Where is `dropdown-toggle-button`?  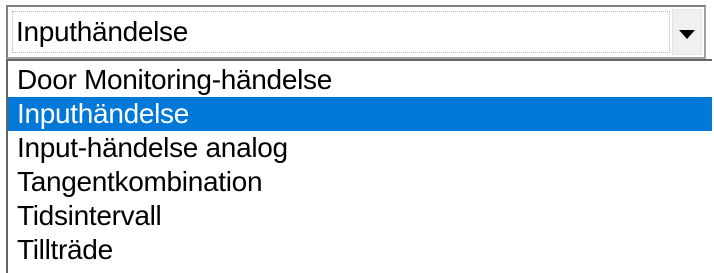
dropdown-toggle-button is located at coordinates (687, 32).